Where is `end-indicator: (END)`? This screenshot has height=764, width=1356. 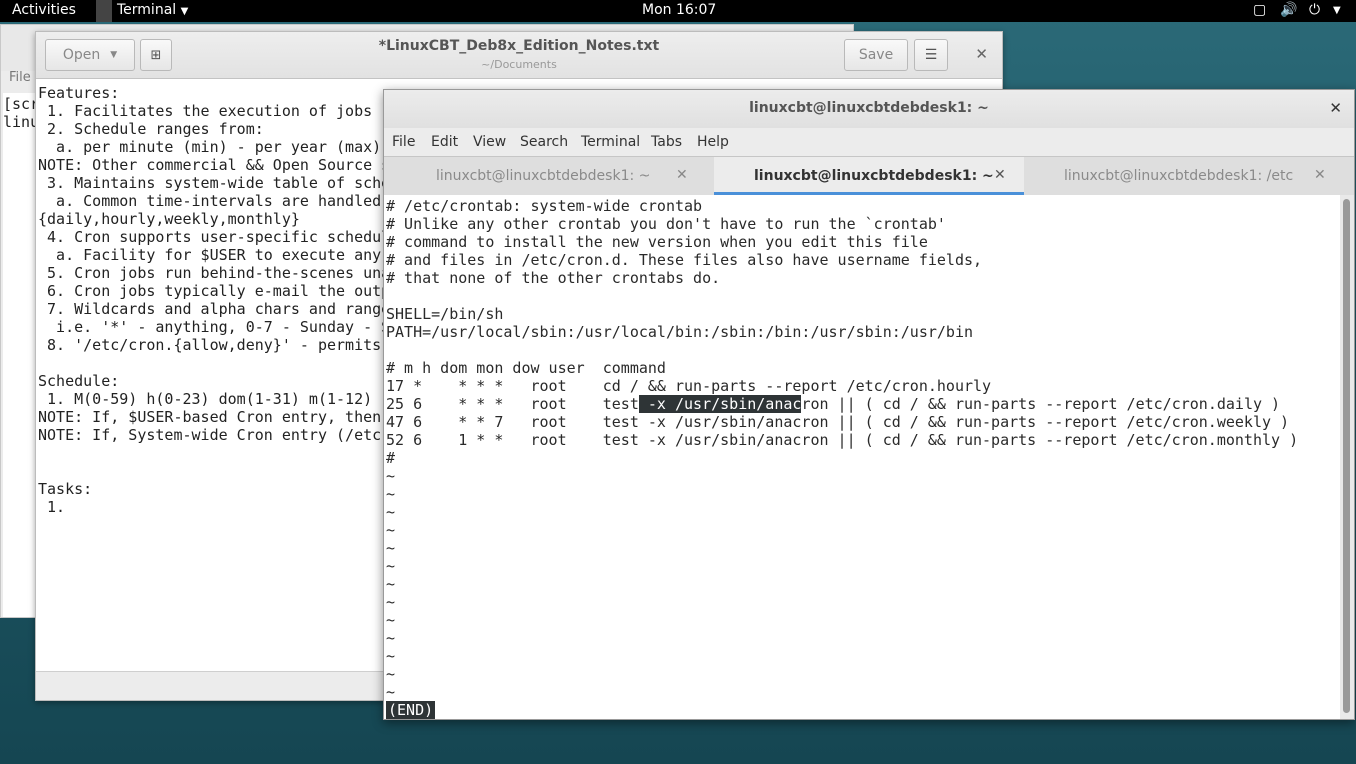
end-indicator: (END) is located at coordinates (411, 710).